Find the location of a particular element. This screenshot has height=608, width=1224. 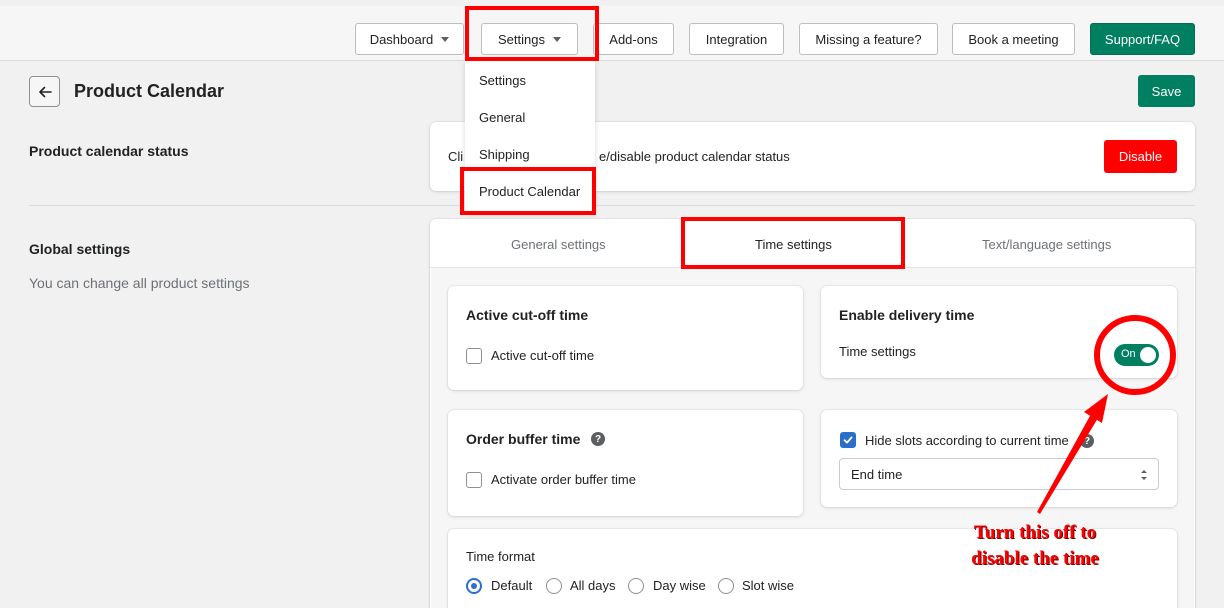

hide-slots-checkbox is located at coordinates (848, 440).